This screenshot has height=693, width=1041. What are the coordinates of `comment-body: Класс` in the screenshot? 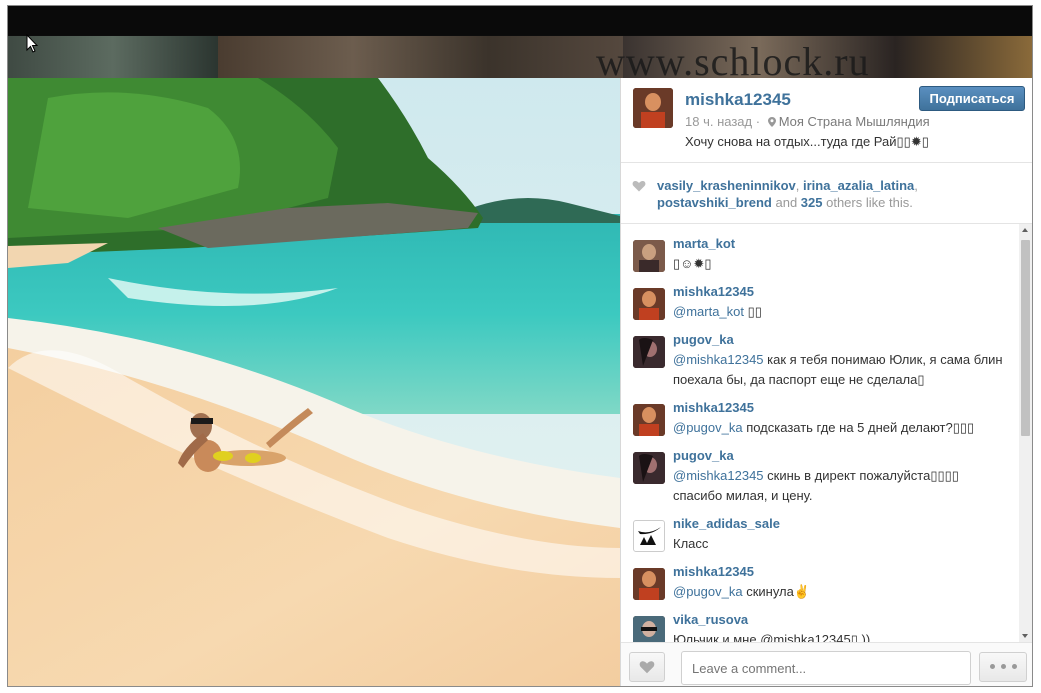 It's located at (691, 543).